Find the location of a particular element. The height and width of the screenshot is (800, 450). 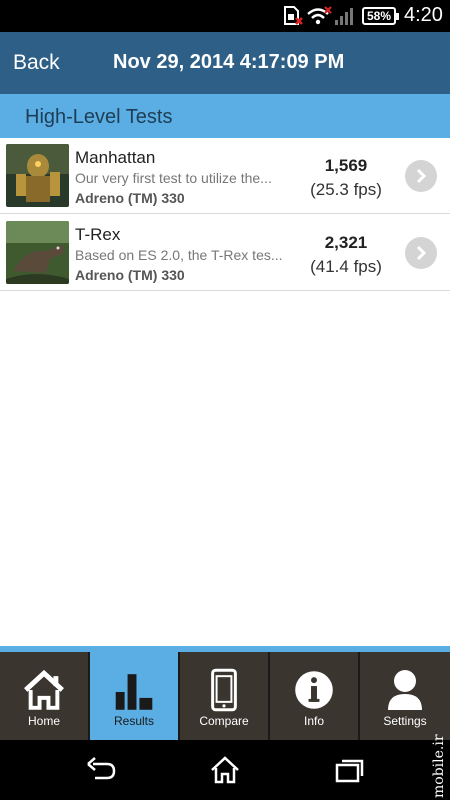

wifi-icon is located at coordinates (319, 15).